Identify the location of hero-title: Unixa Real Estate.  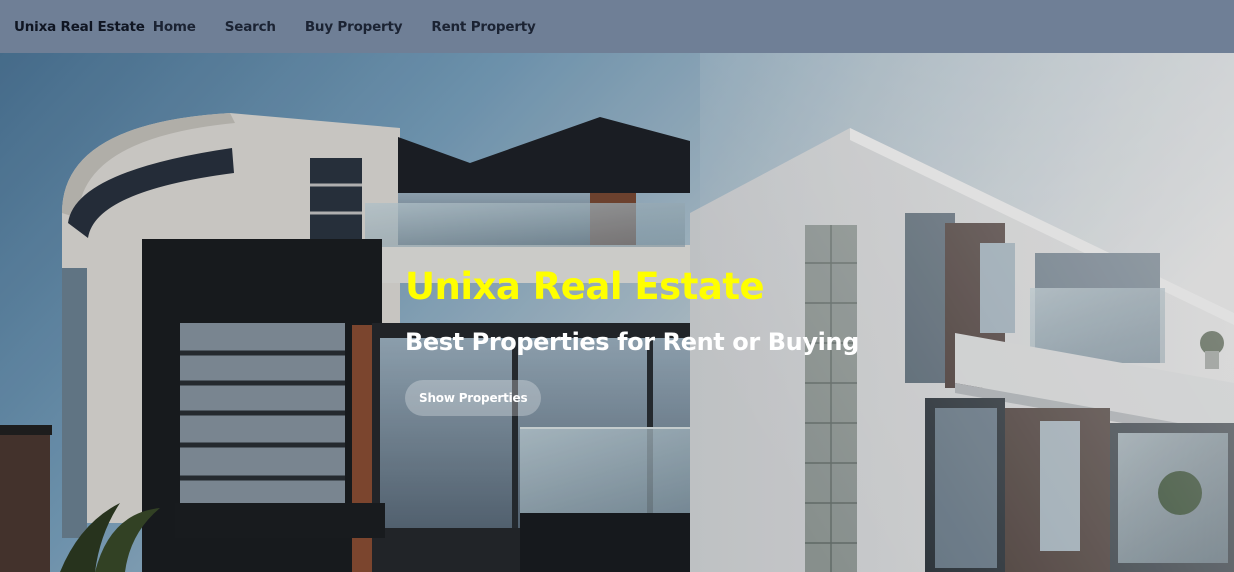
(585, 286).